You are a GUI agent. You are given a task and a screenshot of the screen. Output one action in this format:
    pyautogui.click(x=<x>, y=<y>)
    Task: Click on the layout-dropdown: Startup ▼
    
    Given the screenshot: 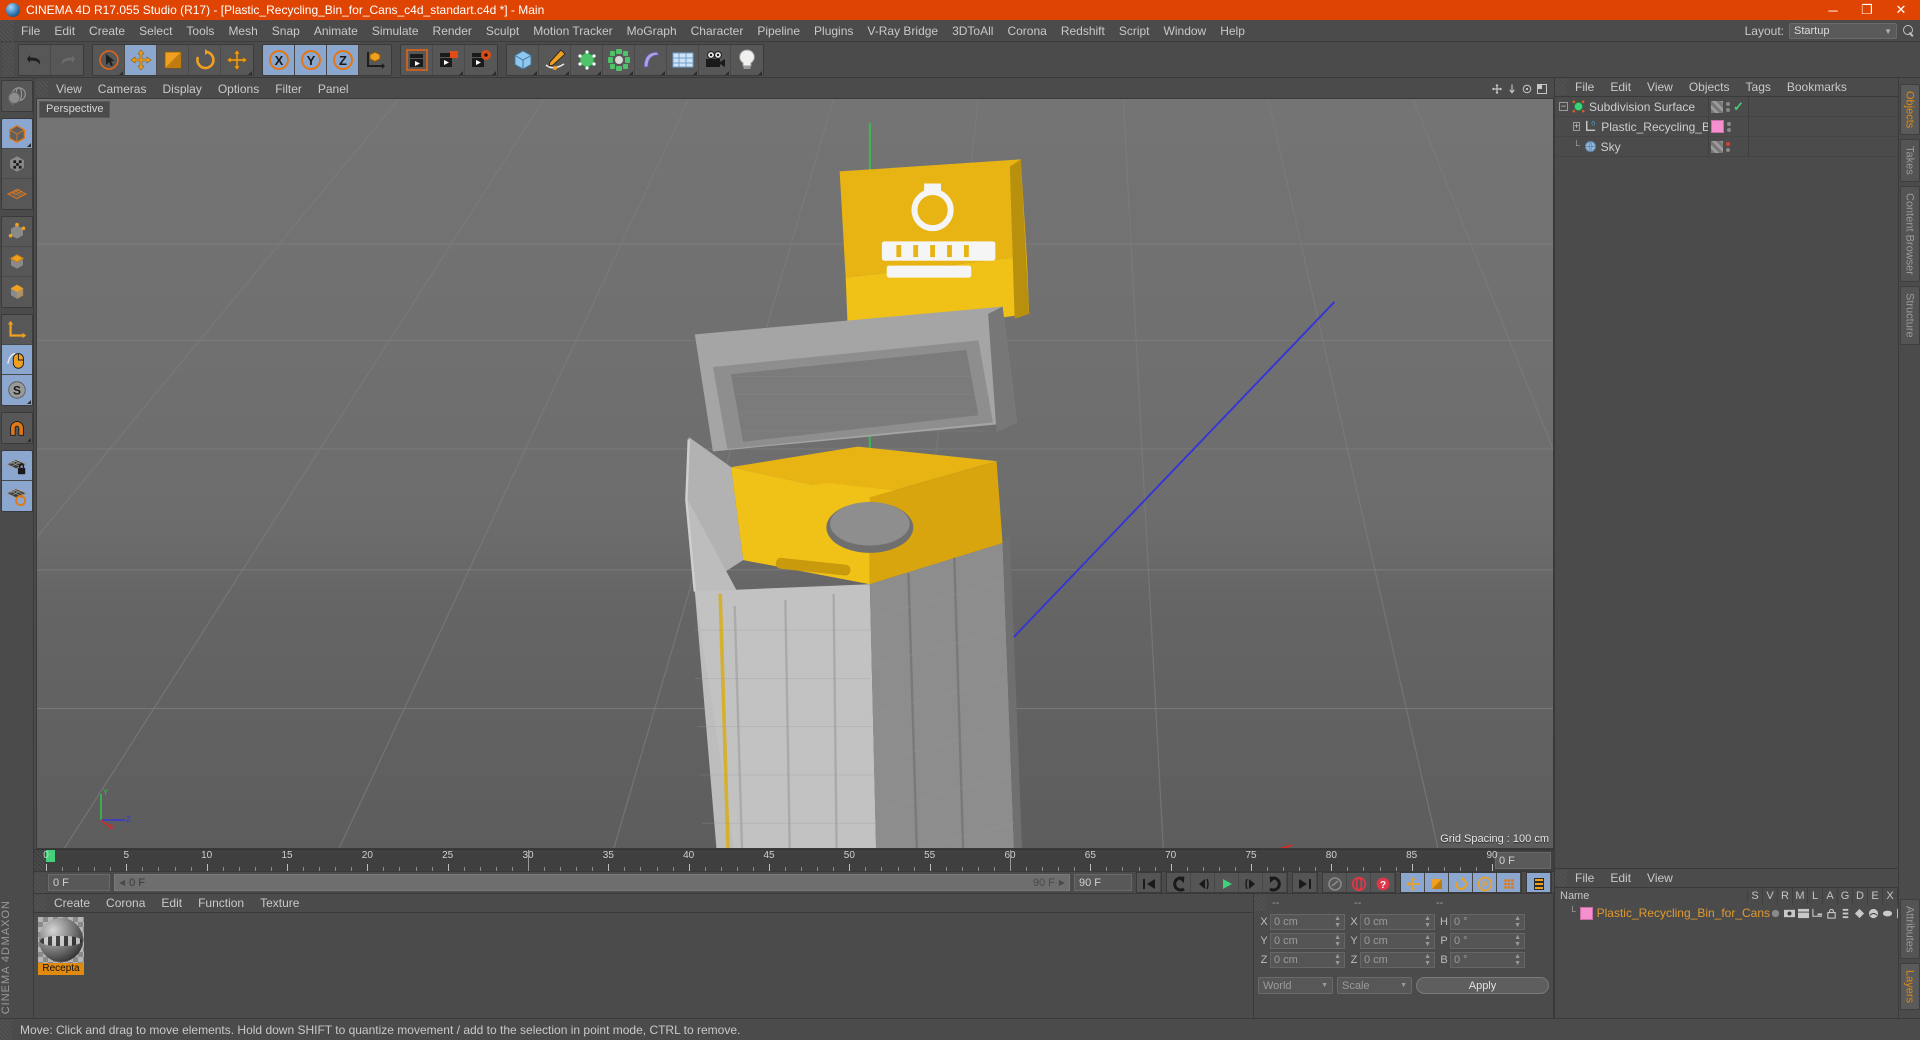 What is the action you would take?
    pyautogui.click(x=1843, y=31)
    